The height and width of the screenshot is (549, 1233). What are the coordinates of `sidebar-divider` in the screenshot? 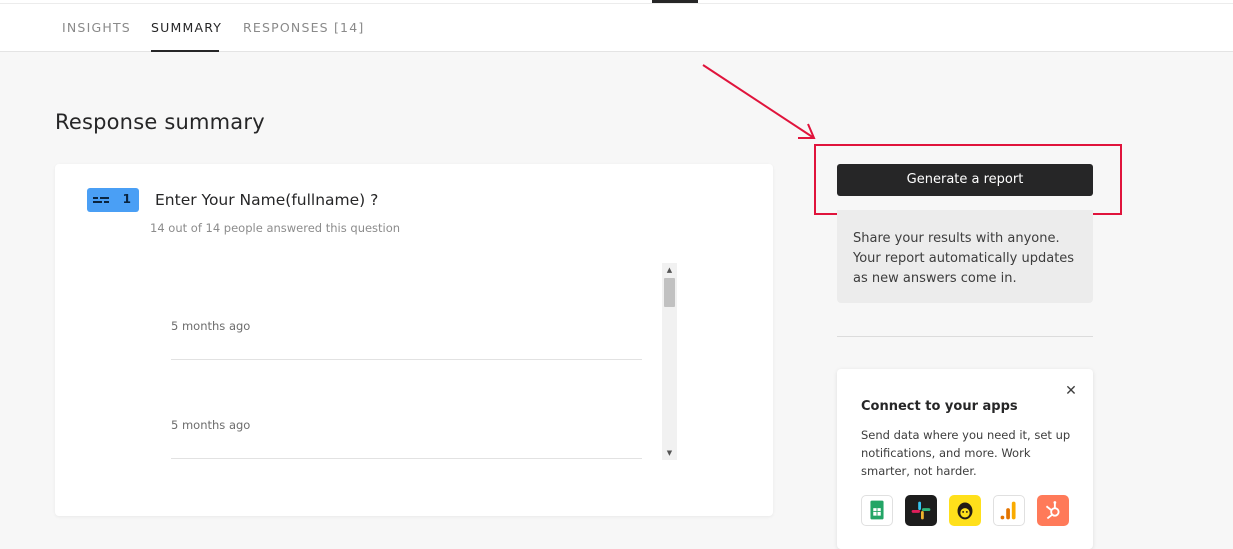 It's located at (965, 336).